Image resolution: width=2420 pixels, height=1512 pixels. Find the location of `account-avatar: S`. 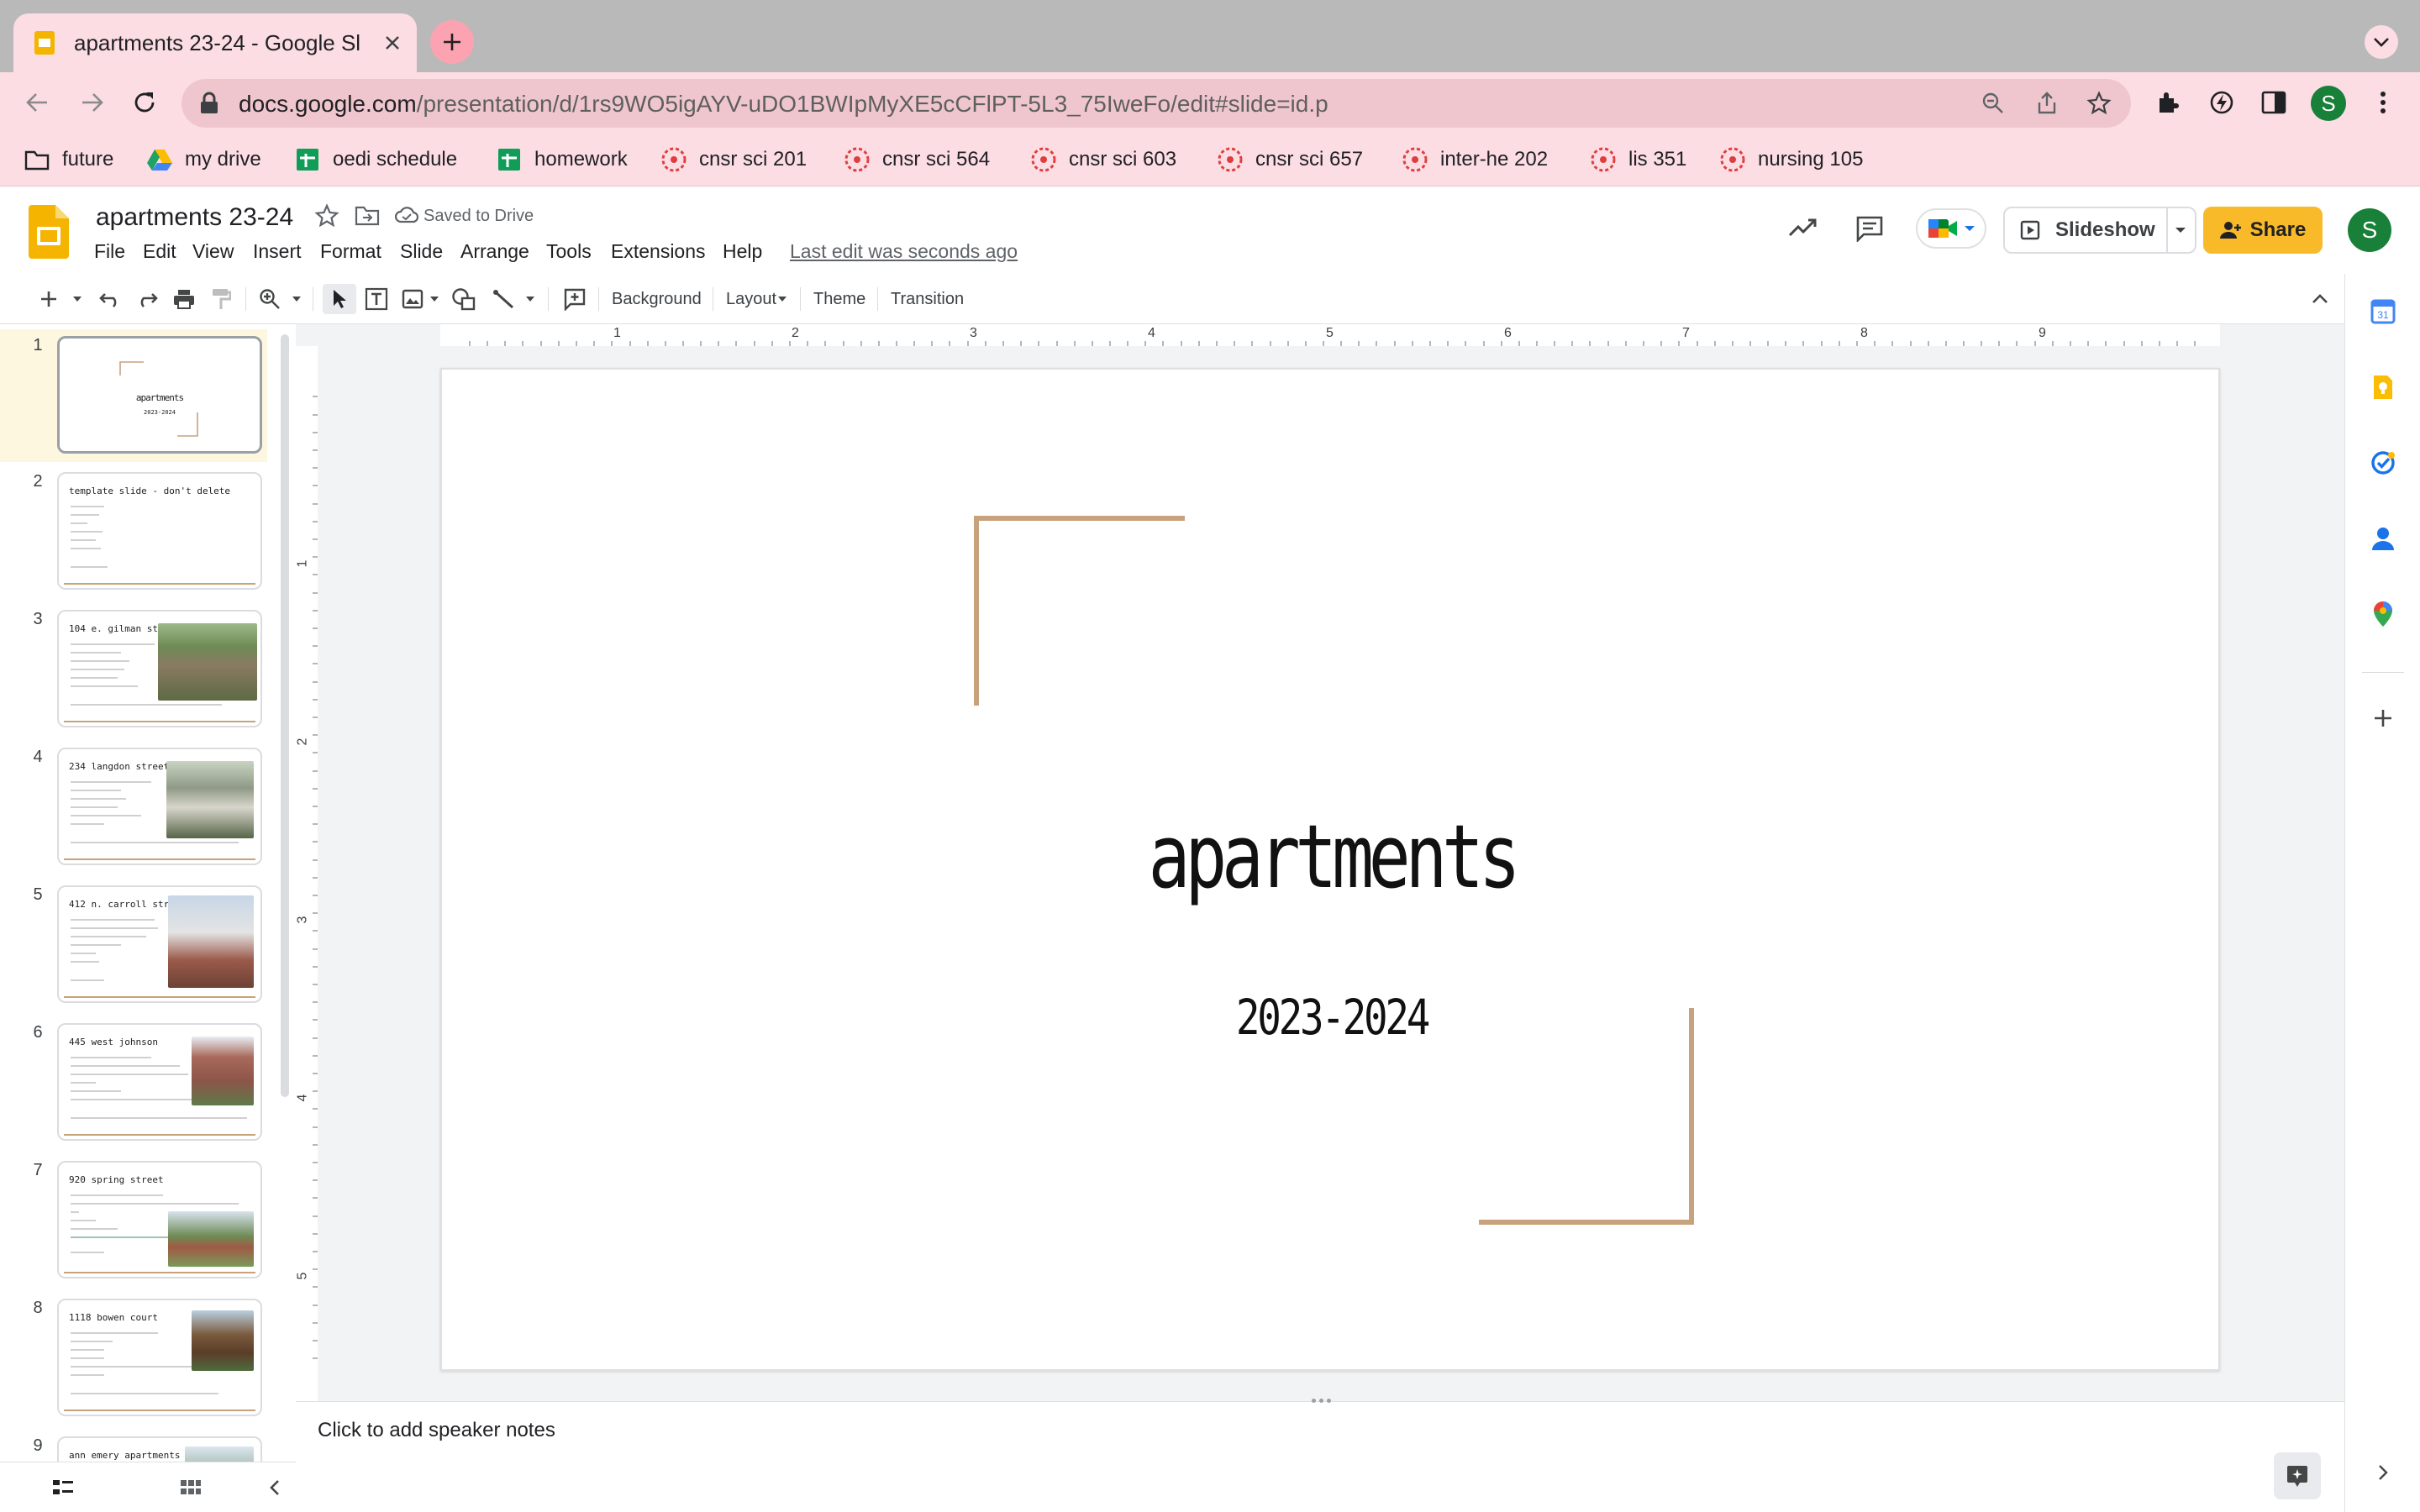

account-avatar: S is located at coordinates (2369, 230).